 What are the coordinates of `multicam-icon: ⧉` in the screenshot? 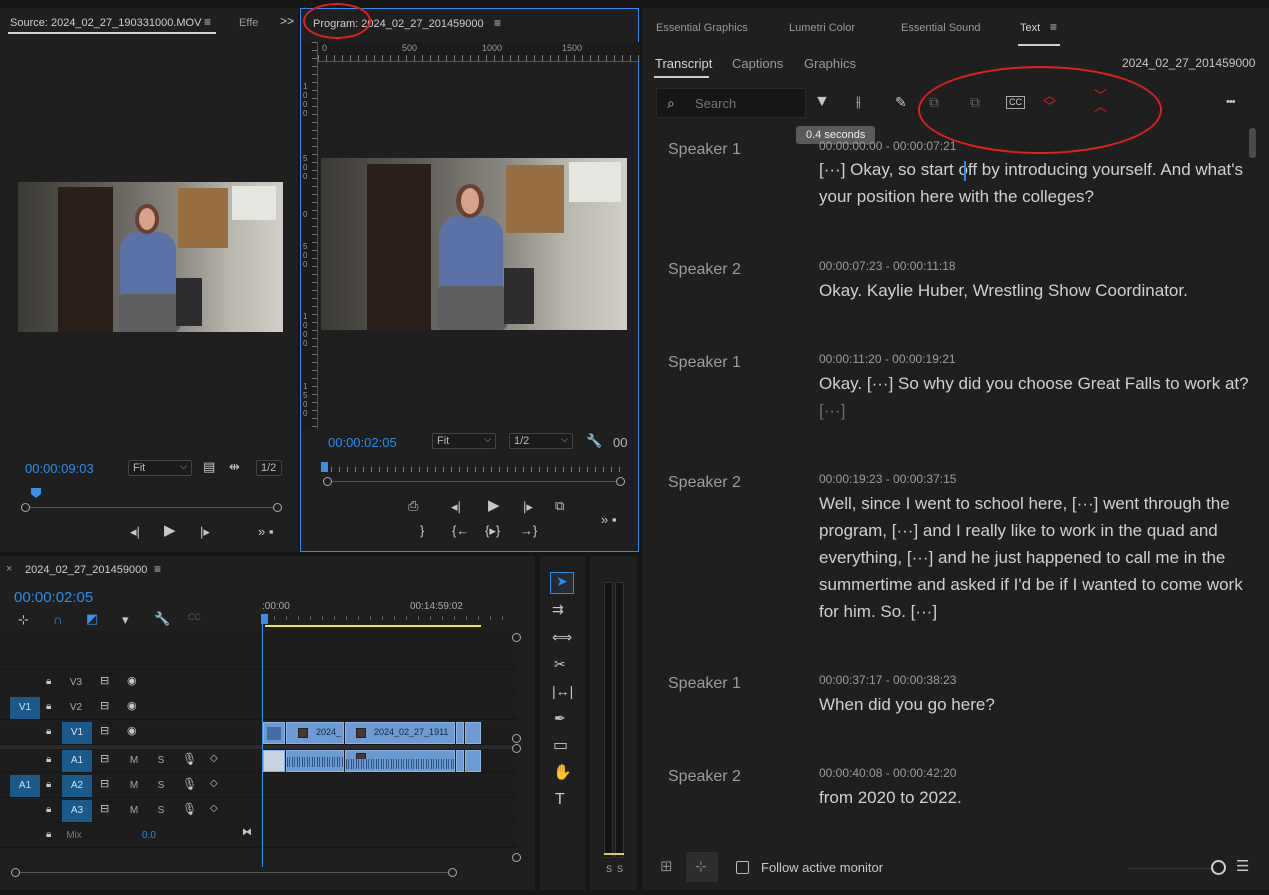 It's located at (559, 505).